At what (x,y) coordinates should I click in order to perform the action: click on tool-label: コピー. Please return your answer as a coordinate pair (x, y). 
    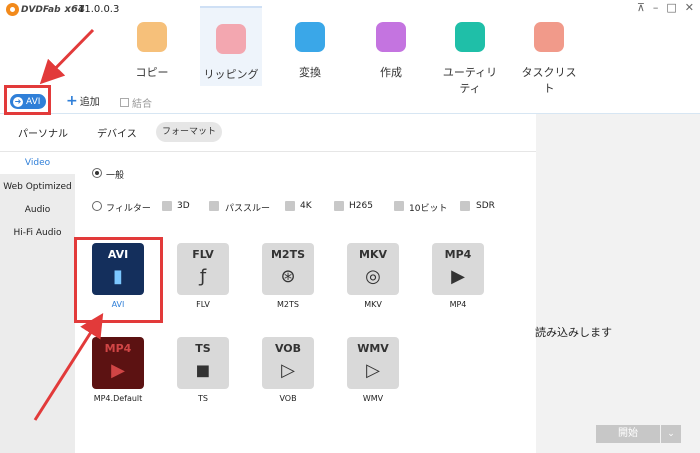
    Looking at the image, I should click on (152, 72).